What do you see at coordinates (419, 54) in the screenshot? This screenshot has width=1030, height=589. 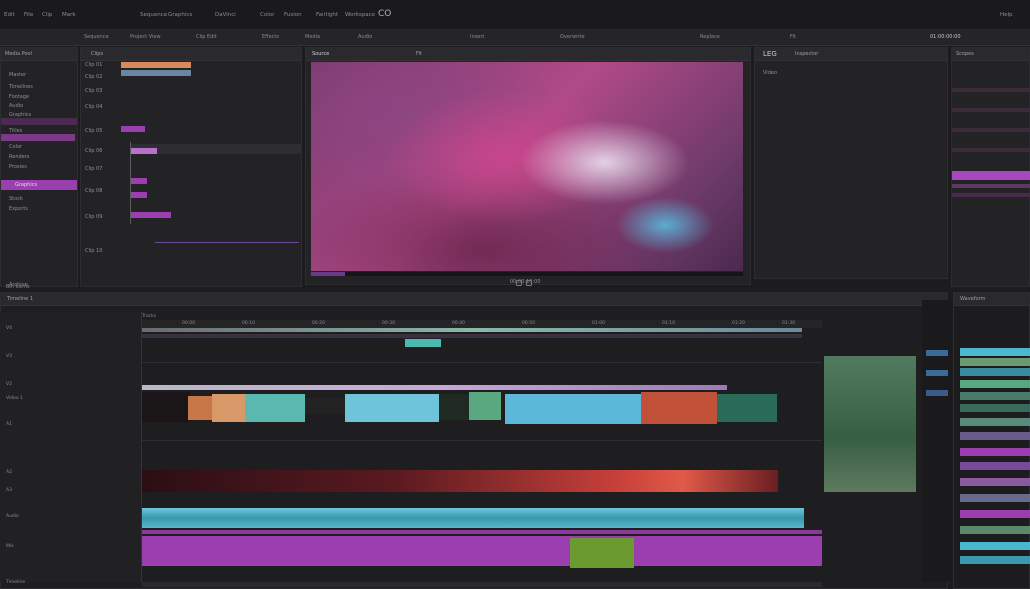 I see `viewer-zoom: Fit` at bounding box center [419, 54].